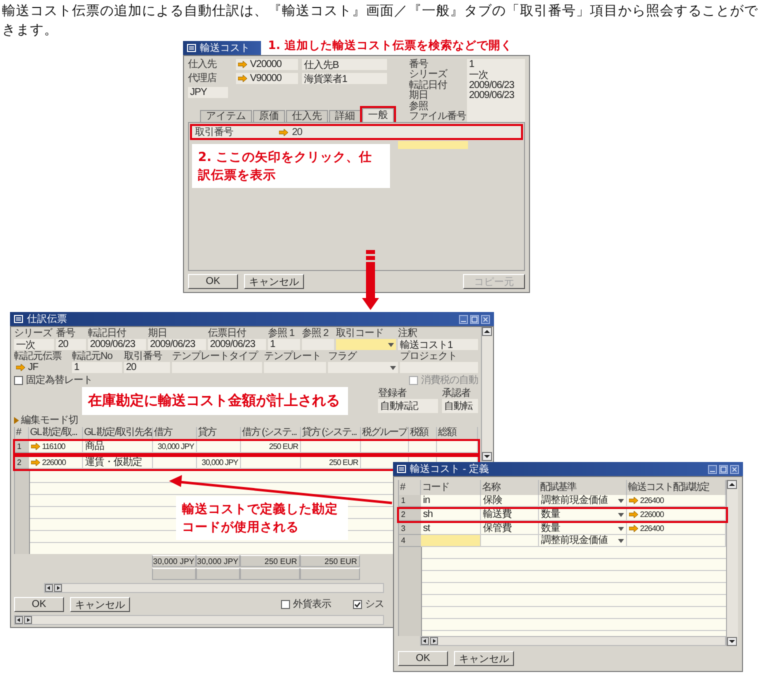 The image size is (772, 674). Describe the element at coordinates (344, 78) in the screenshot. I see `name-field: 海貨業者1` at that location.